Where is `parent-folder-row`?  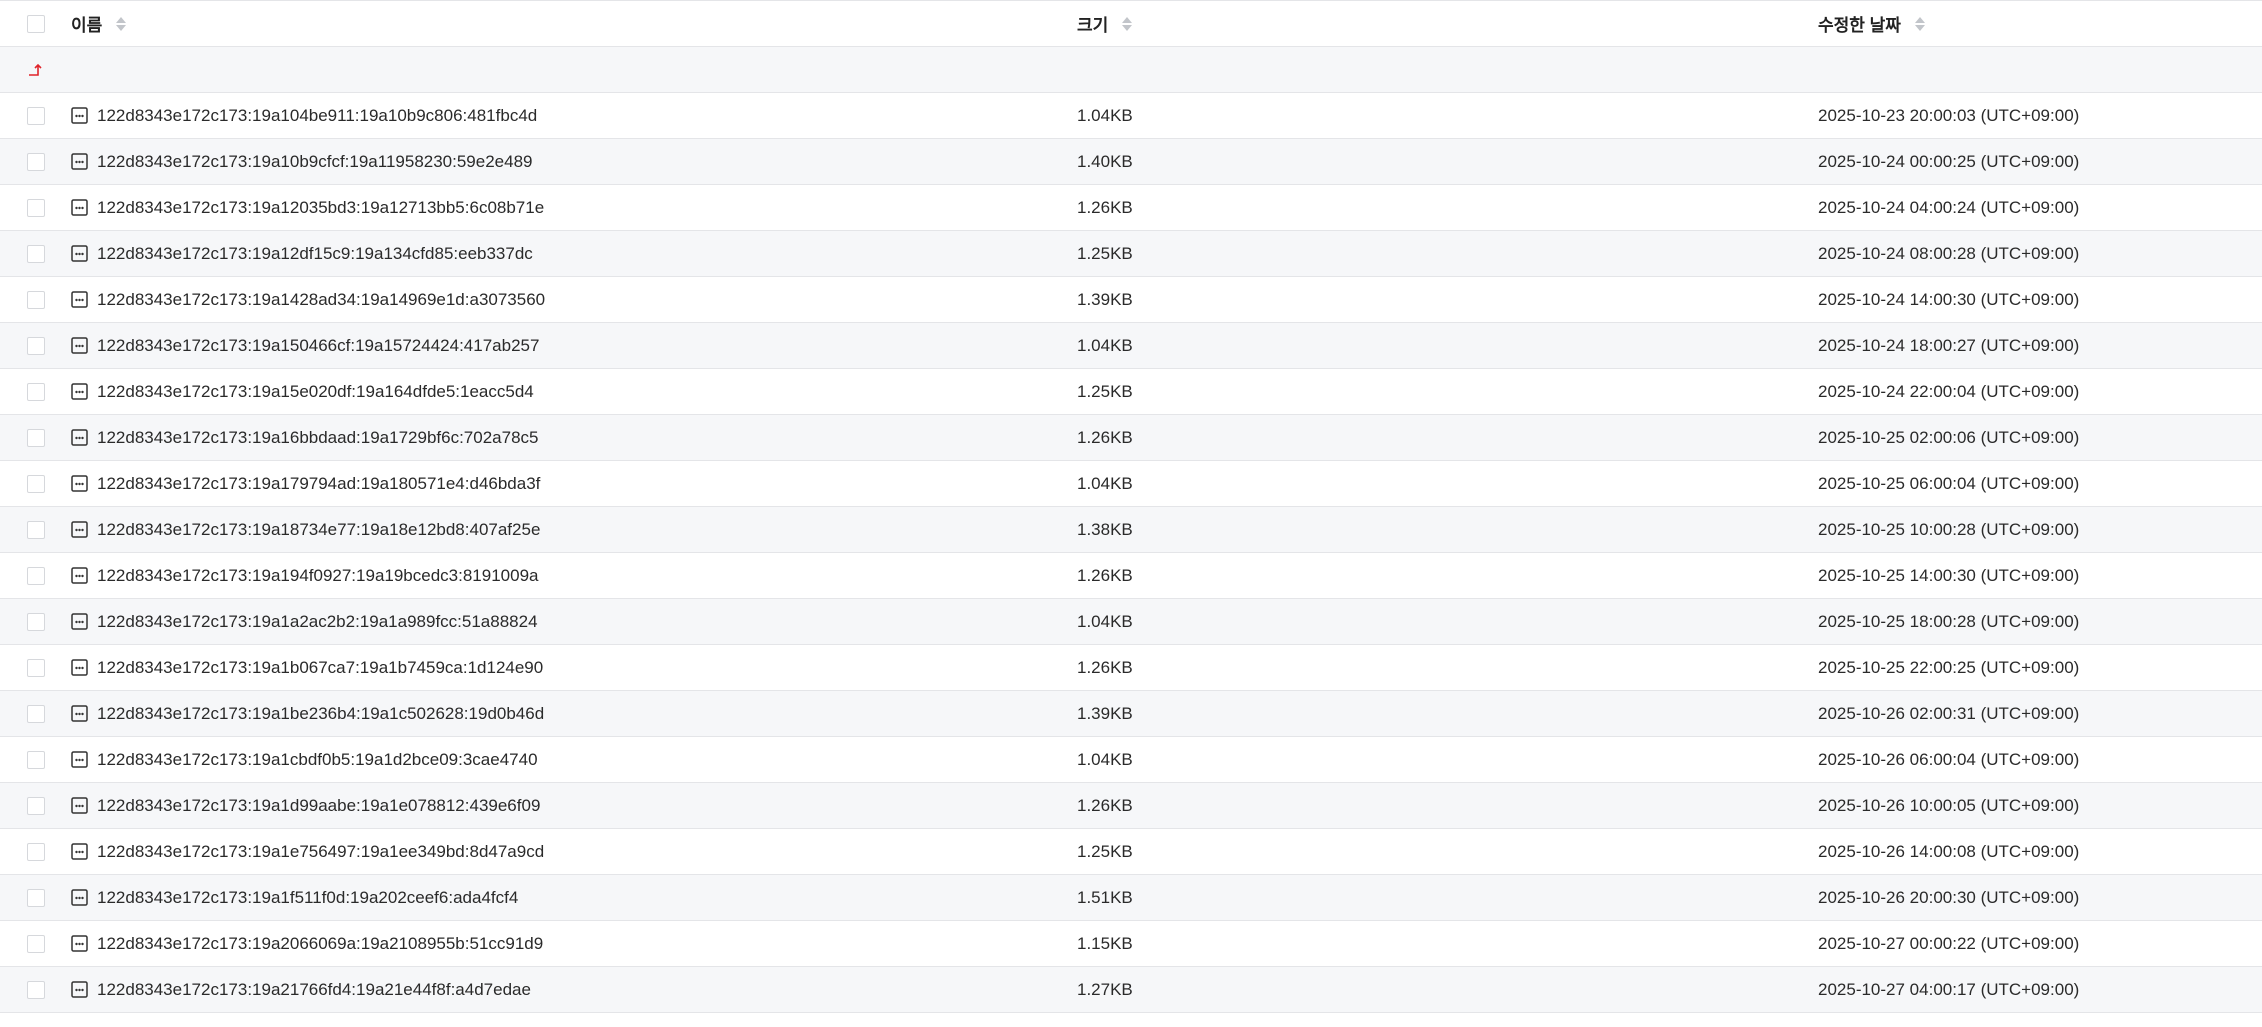
parent-folder-row is located at coordinates (1131, 70).